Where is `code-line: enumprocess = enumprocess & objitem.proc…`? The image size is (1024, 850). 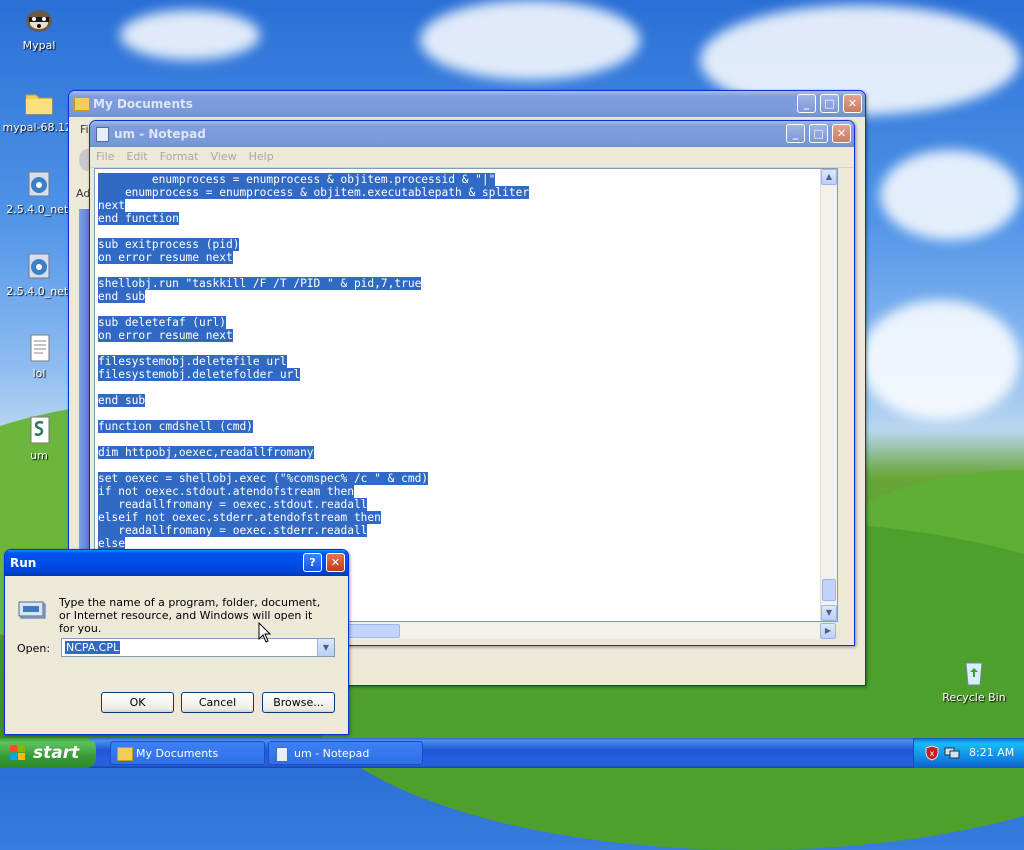
code-line: enumprocess = enumprocess & objitem.proc… is located at coordinates (467, 179).